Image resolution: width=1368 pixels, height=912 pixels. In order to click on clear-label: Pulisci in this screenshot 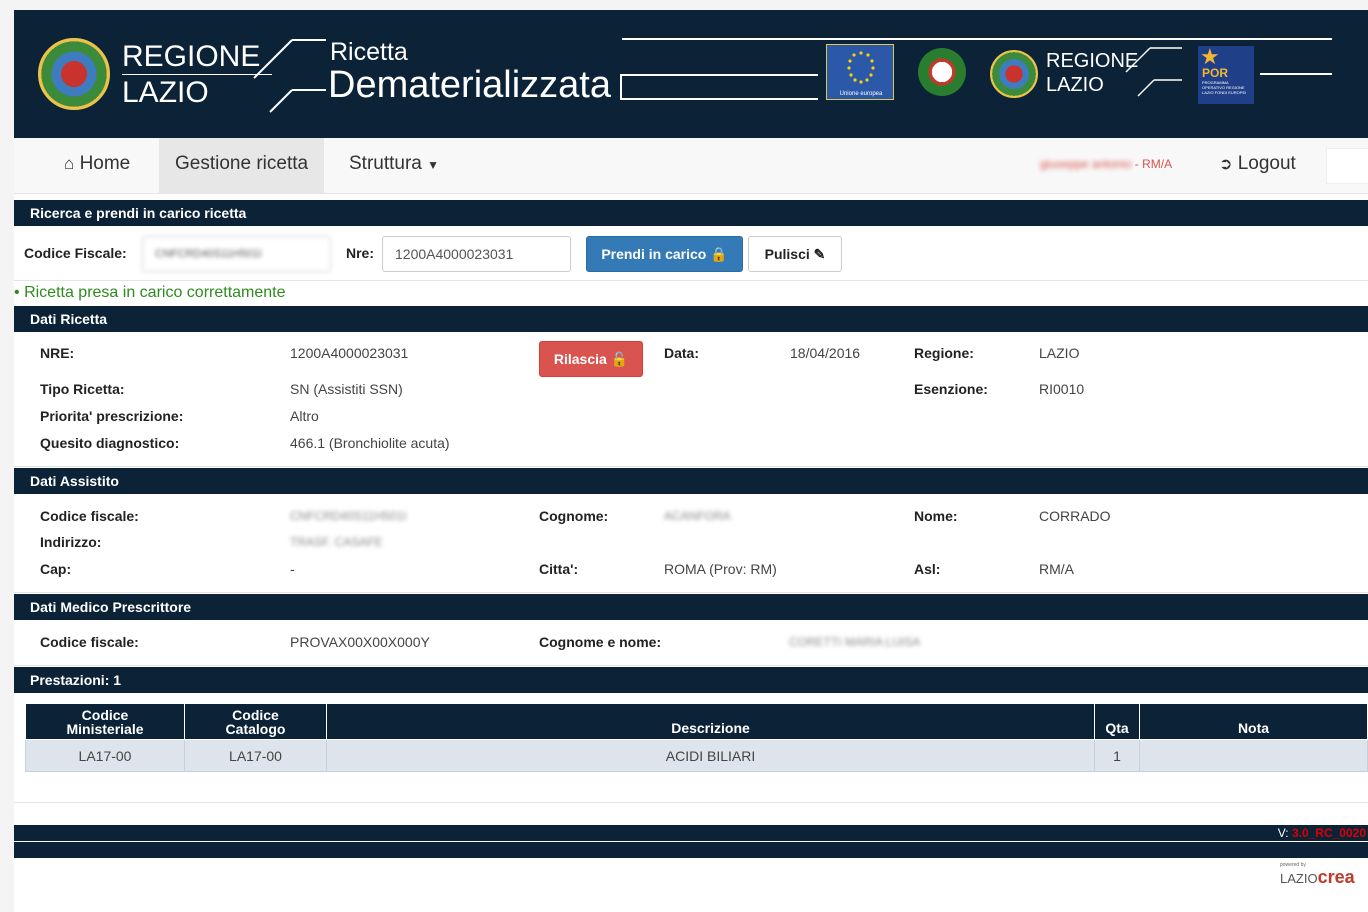, I will do `click(787, 254)`.